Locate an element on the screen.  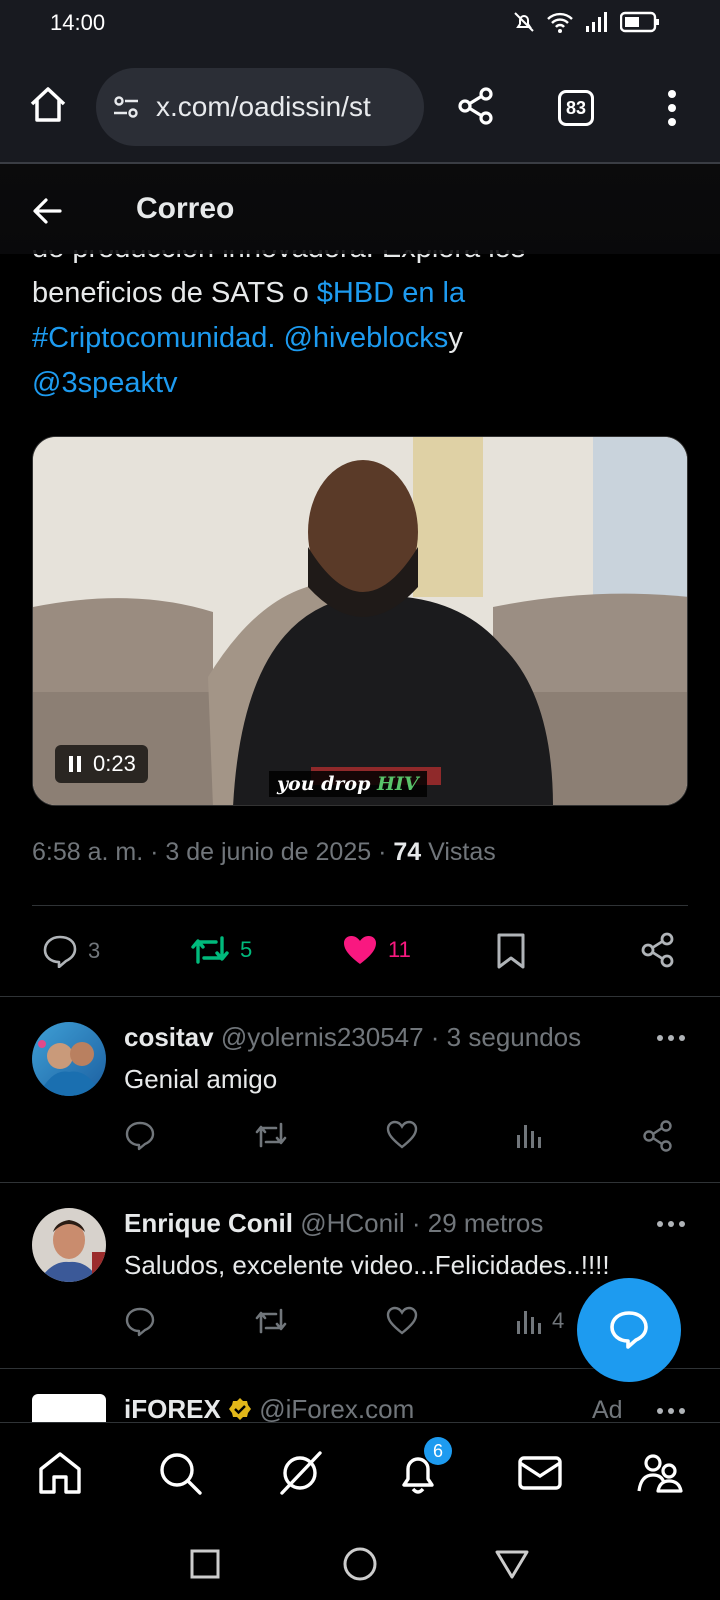
grok-icon is located at coordinates (300, 1473).